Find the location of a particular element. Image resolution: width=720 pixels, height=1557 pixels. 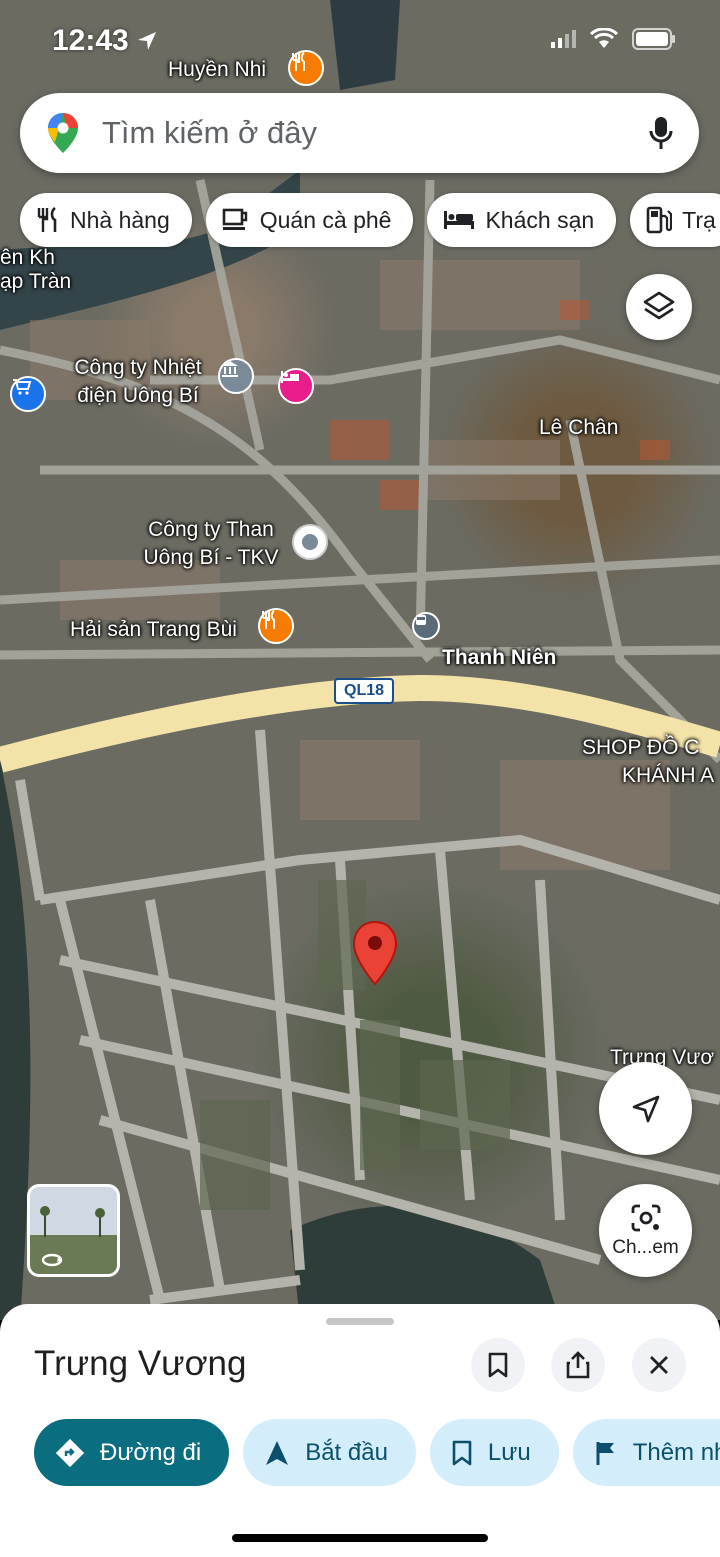

map-label-thanh-nien: Thanh Niên is located at coordinates (499, 657).